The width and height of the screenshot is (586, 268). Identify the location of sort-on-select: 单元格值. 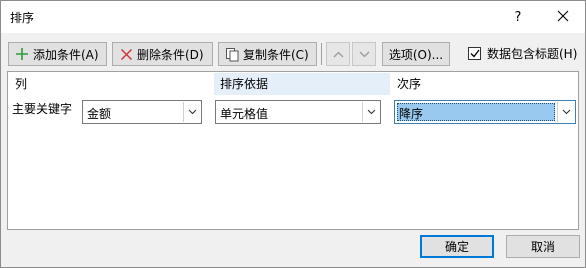
(298, 112).